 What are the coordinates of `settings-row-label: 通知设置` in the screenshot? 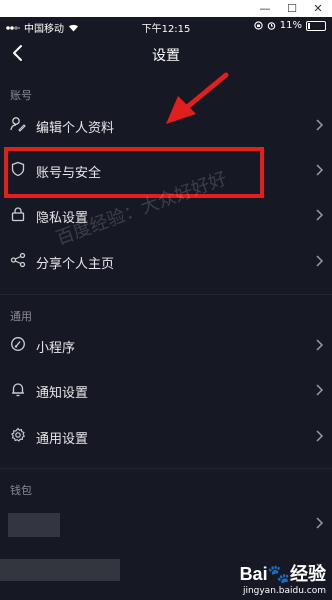 It's located at (62, 393).